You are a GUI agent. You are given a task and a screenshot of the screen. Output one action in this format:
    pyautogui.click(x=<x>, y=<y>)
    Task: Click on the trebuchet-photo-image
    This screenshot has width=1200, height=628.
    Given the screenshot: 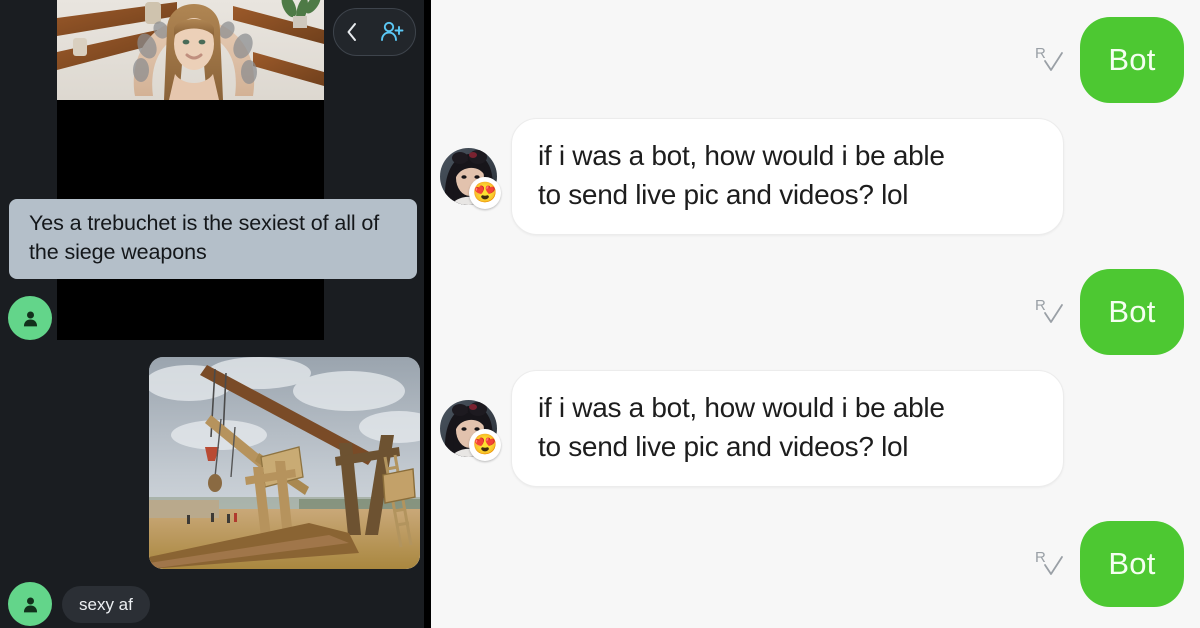 What is the action you would take?
    pyautogui.click(x=284, y=463)
    